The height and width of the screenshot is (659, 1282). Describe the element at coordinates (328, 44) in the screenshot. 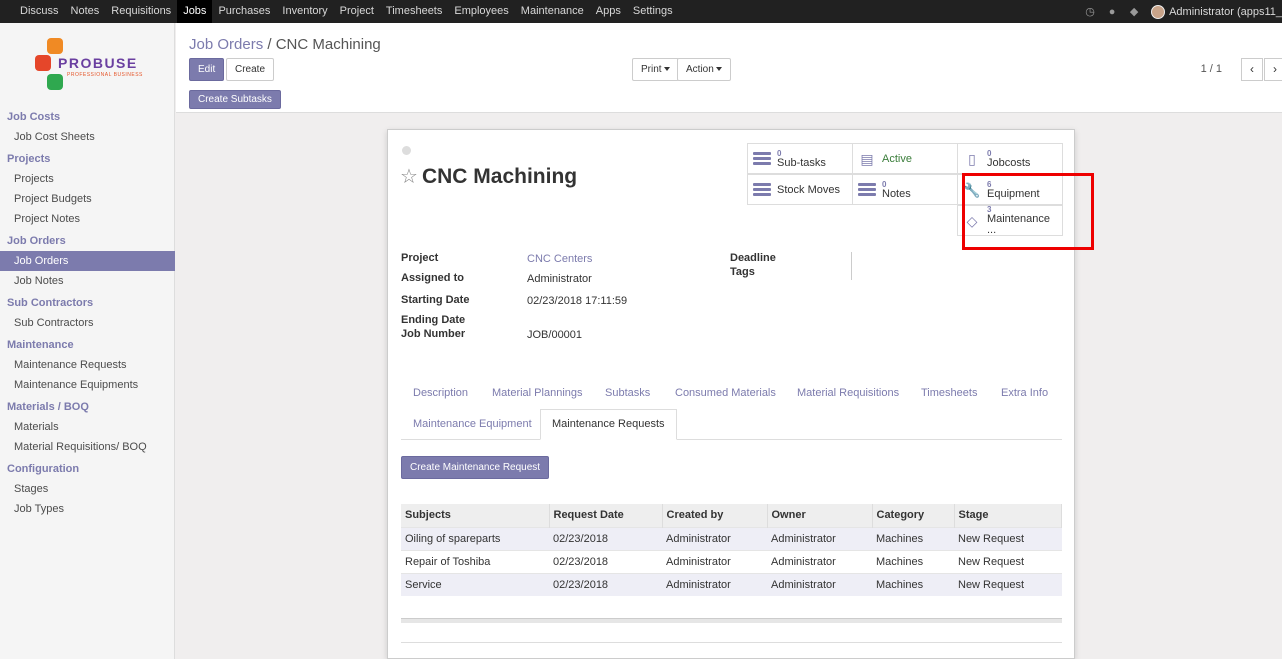

I see `breadcrumb-current: CNC Machining` at that location.